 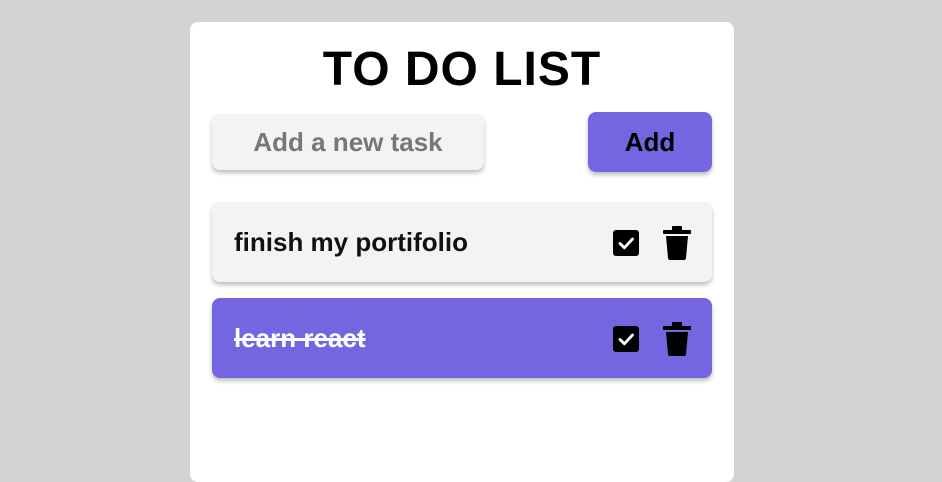 I want to click on todo-item-text: finish my portifolio, so click(x=351, y=242).